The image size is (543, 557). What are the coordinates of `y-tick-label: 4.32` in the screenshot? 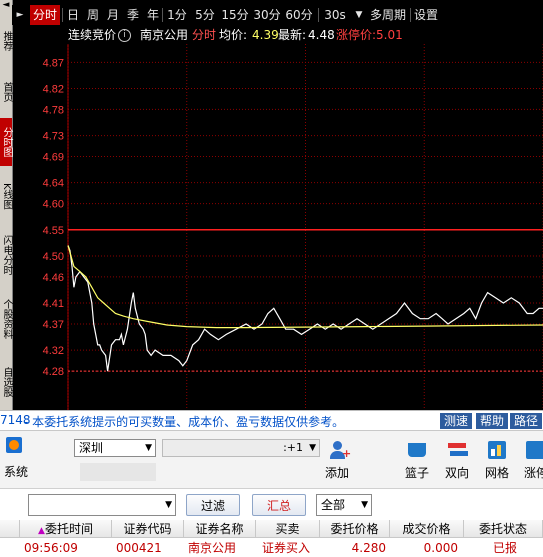 It's located at (53, 351).